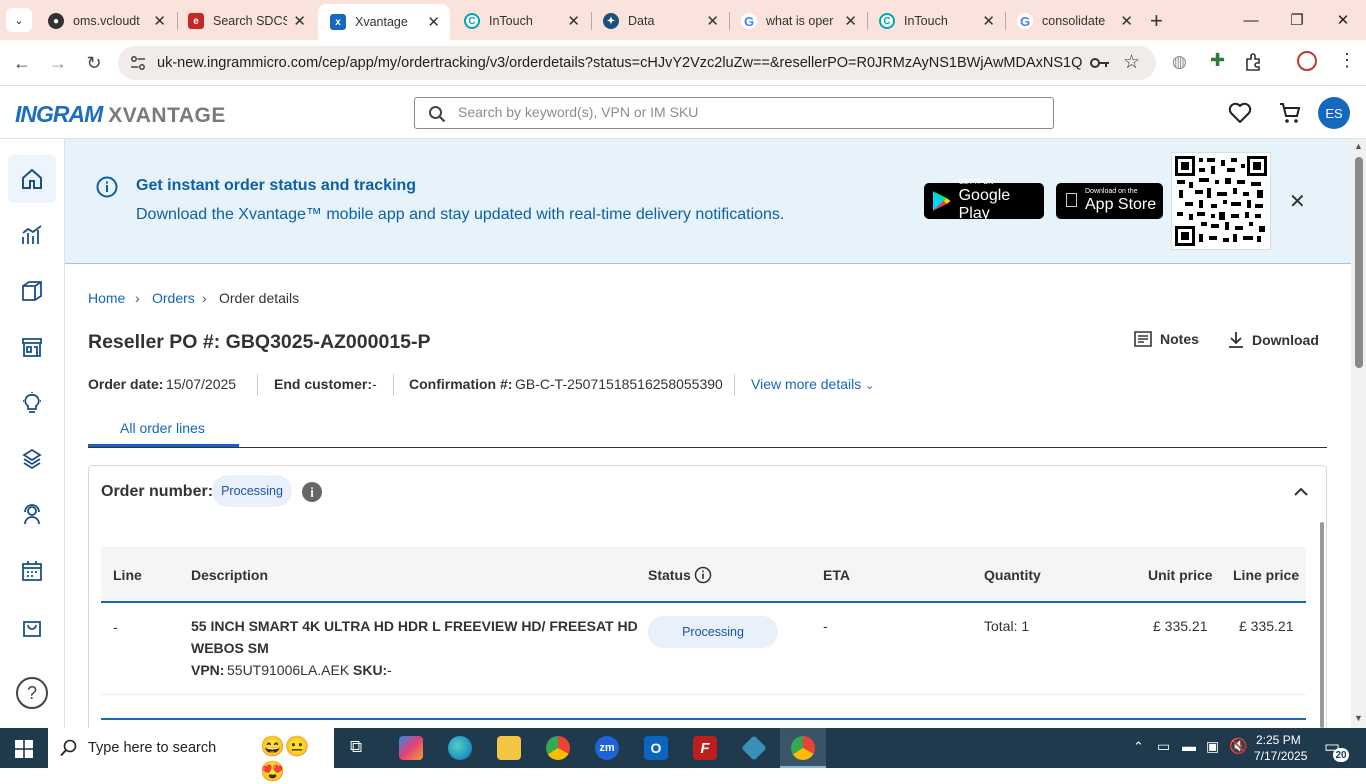 The width and height of the screenshot is (1366, 784). I want to click on browser-tab: G consolidate ✕, so click(1074, 21).